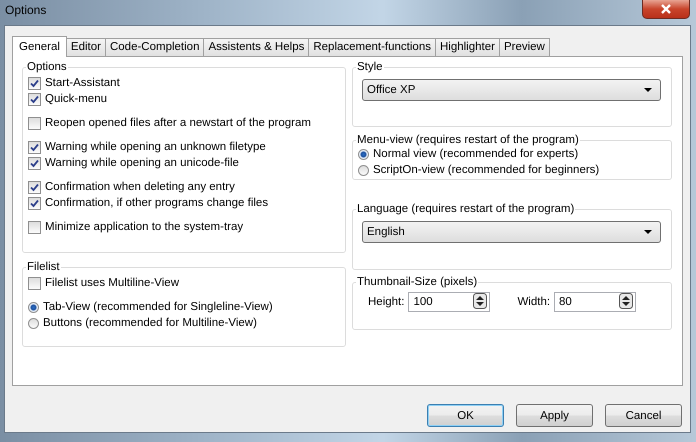  I want to click on radio-label: Buttons (recommended for Multiline-View), so click(150, 323).